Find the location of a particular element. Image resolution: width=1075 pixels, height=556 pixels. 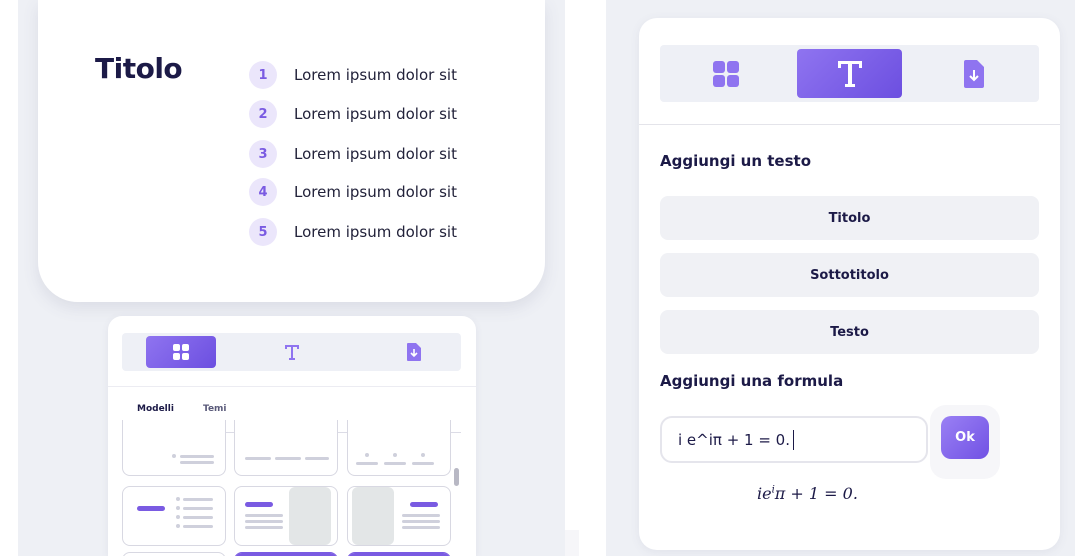

formula-input: i e^iπ + 1 = 0. is located at coordinates (794, 439).